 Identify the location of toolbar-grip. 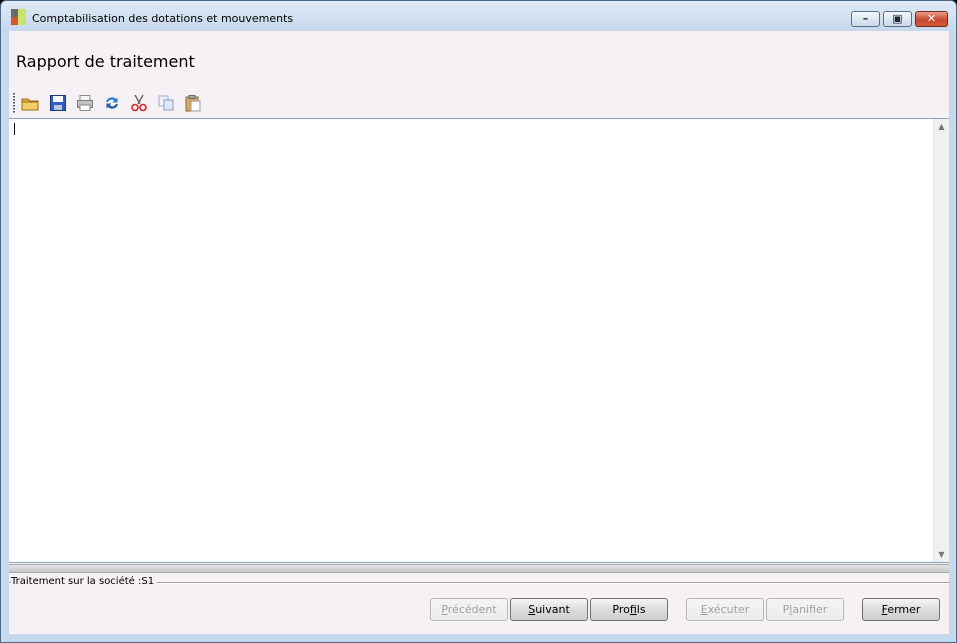
(14, 103).